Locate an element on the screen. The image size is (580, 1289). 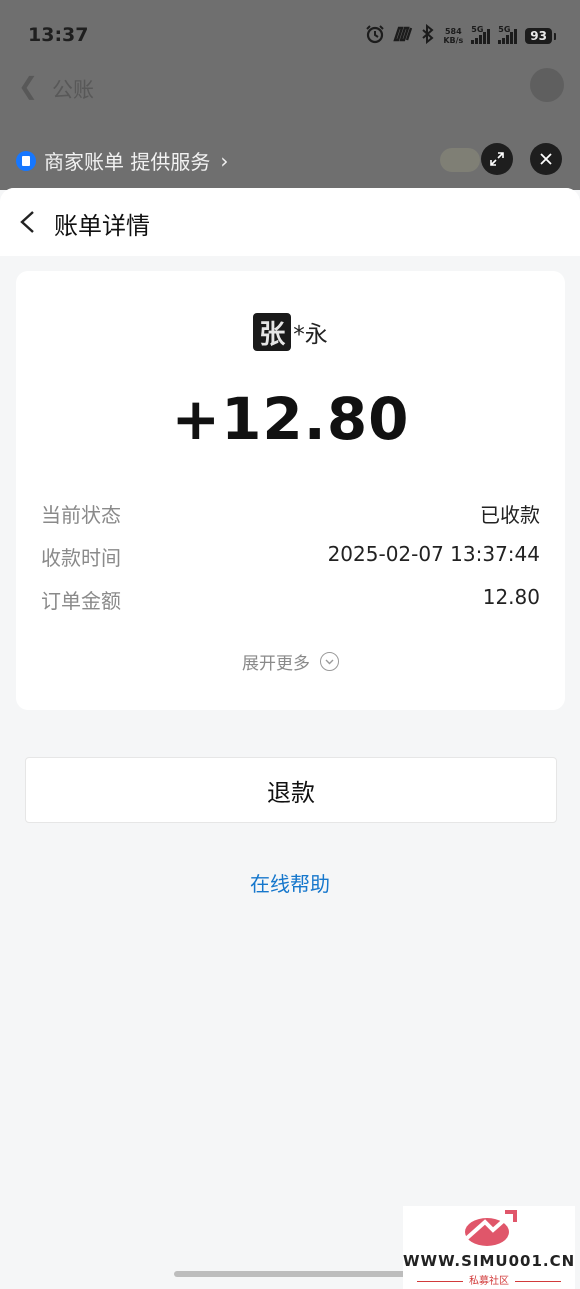
signal-sim2-icon: 5G is located at coordinates (508, 34).